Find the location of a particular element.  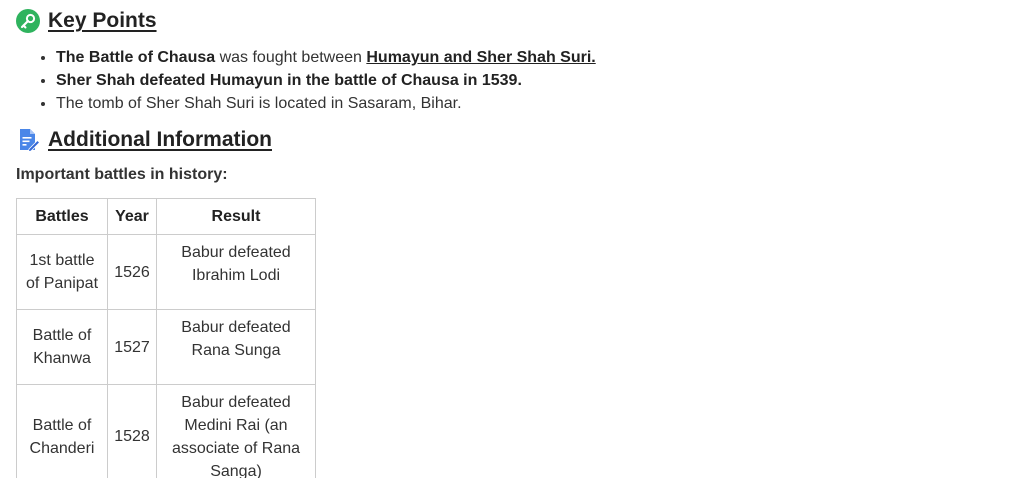

document-edit-icon is located at coordinates (30, 140).